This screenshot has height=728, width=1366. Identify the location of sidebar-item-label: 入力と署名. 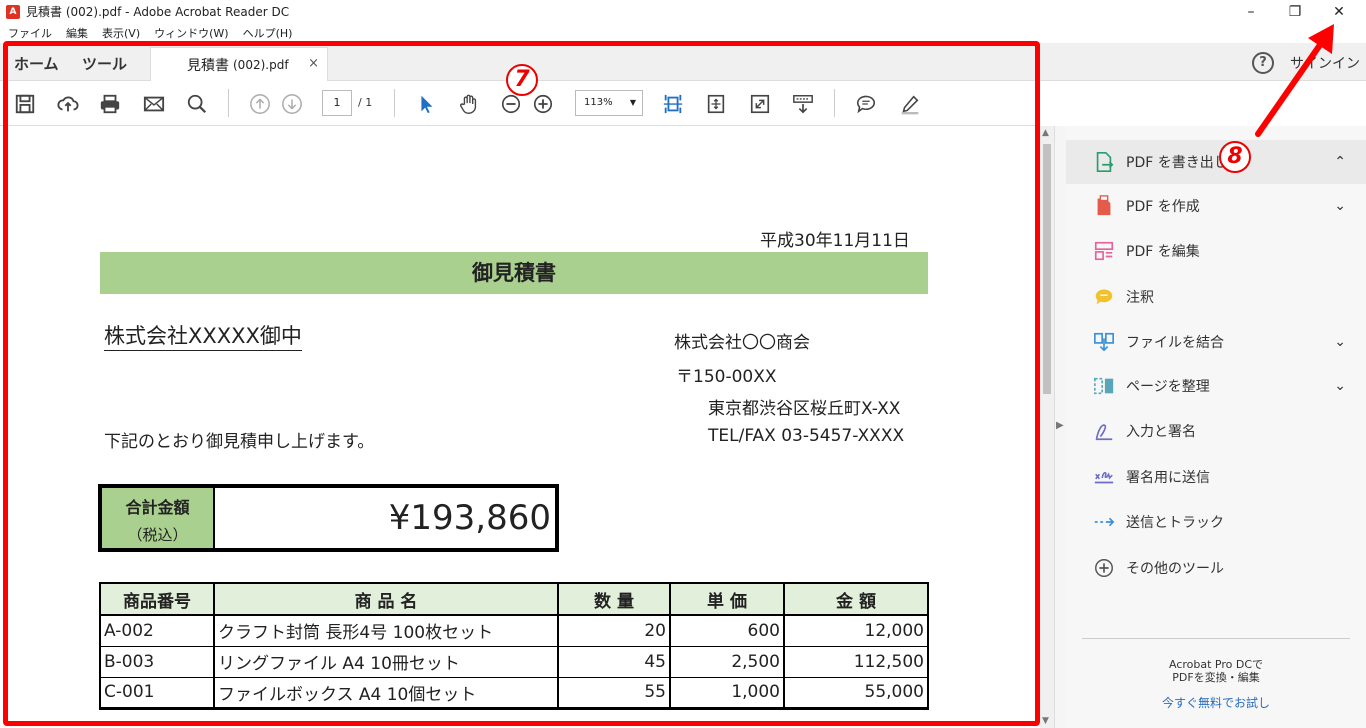
(1161, 432).